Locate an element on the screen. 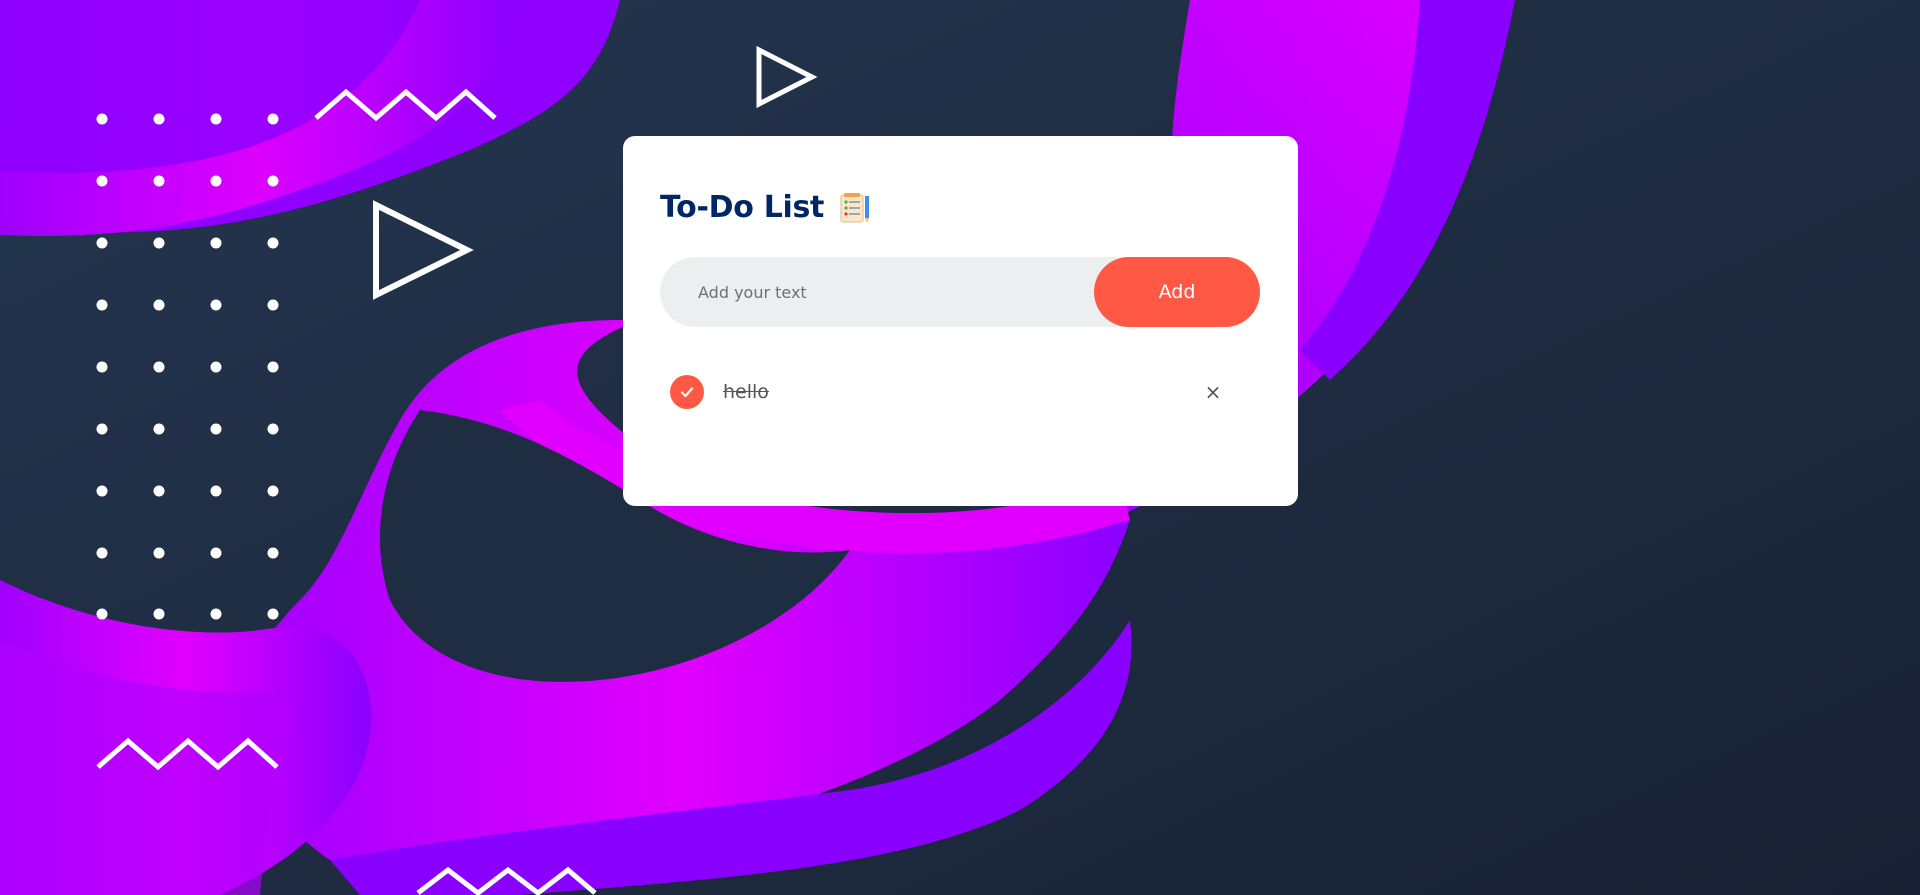  app-title: To-Do List is located at coordinates (742, 207).